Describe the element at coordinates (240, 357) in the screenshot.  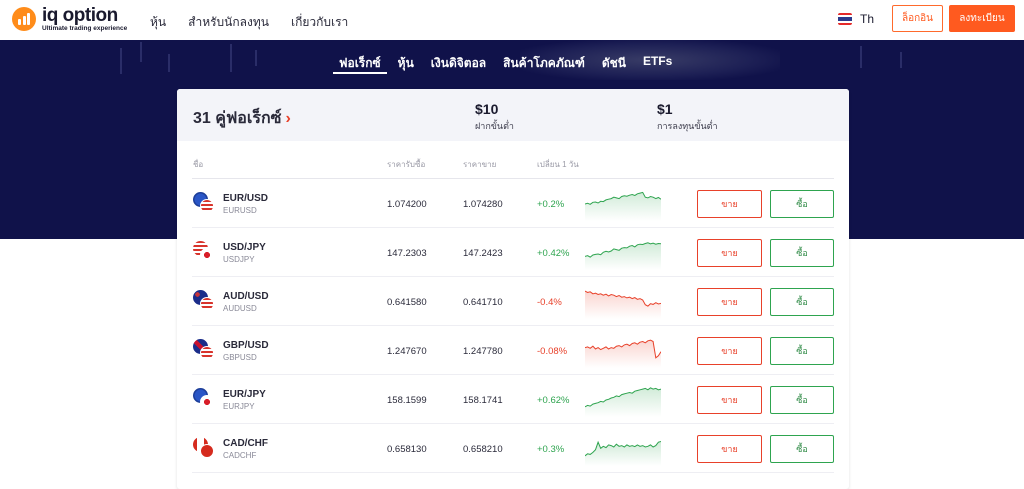
I see `pair-code: GBPUSD` at that location.